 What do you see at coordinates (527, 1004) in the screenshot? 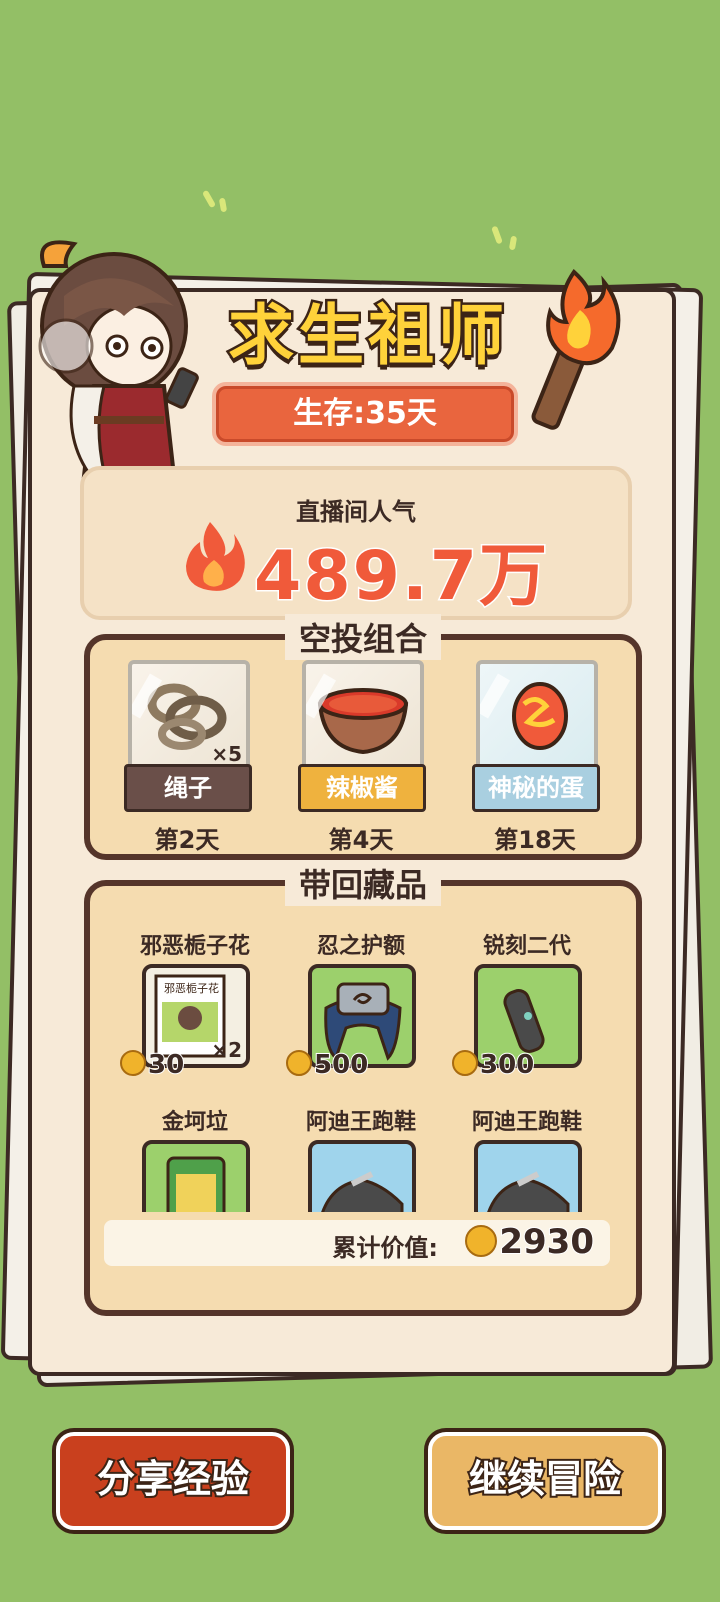
I see `collection-item: 锐刻二代 300` at bounding box center [527, 1004].